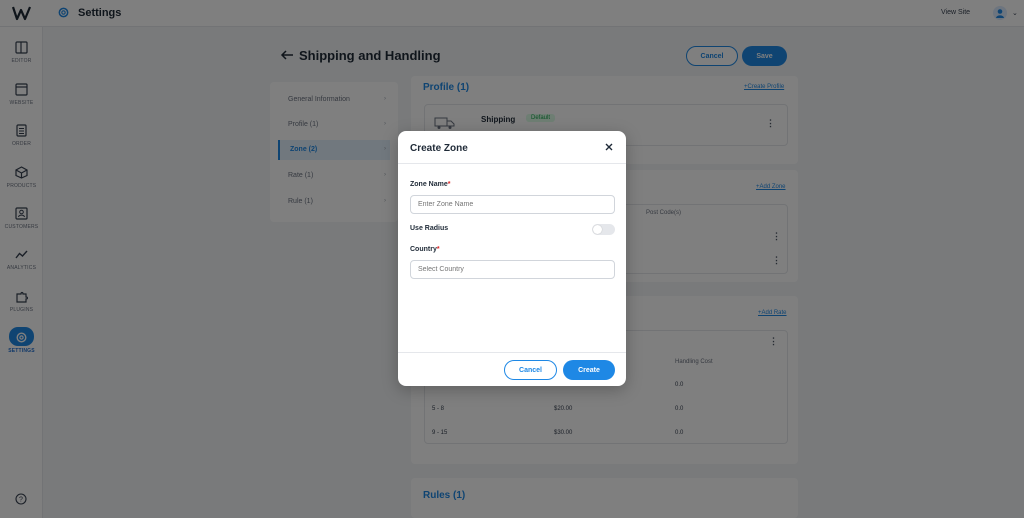 The height and width of the screenshot is (518, 1024). What do you see at coordinates (530, 370) in the screenshot?
I see `modal-cancel-button: Cancel` at bounding box center [530, 370].